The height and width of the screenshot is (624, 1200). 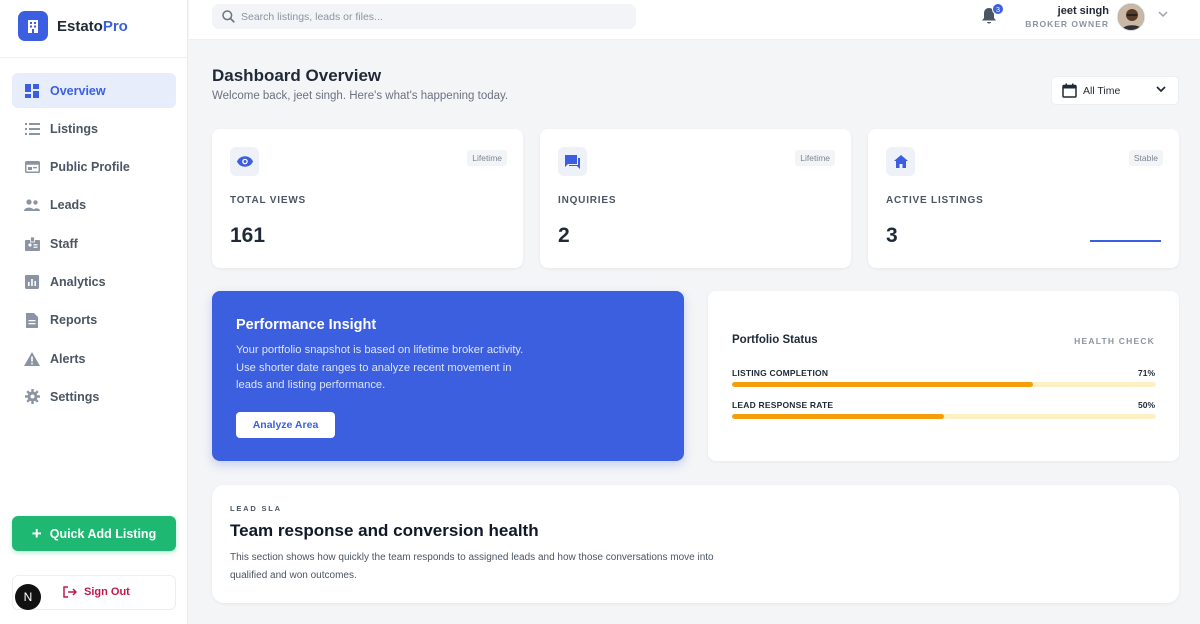 What do you see at coordinates (285, 425) in the screenshot?
I see `analyze-area-button: Analyze Area` at bounding box center [285, 425].